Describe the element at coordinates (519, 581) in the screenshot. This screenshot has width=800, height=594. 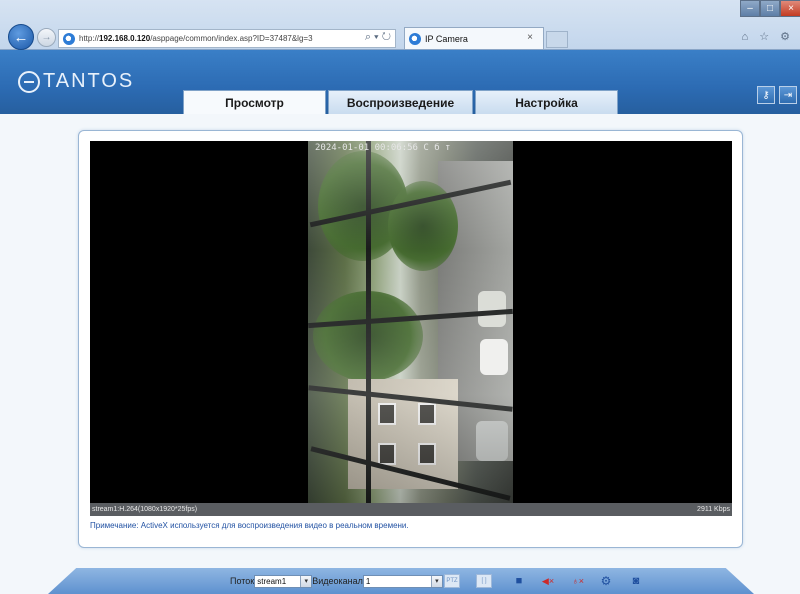
I see `stop-icon: ■` at that location.